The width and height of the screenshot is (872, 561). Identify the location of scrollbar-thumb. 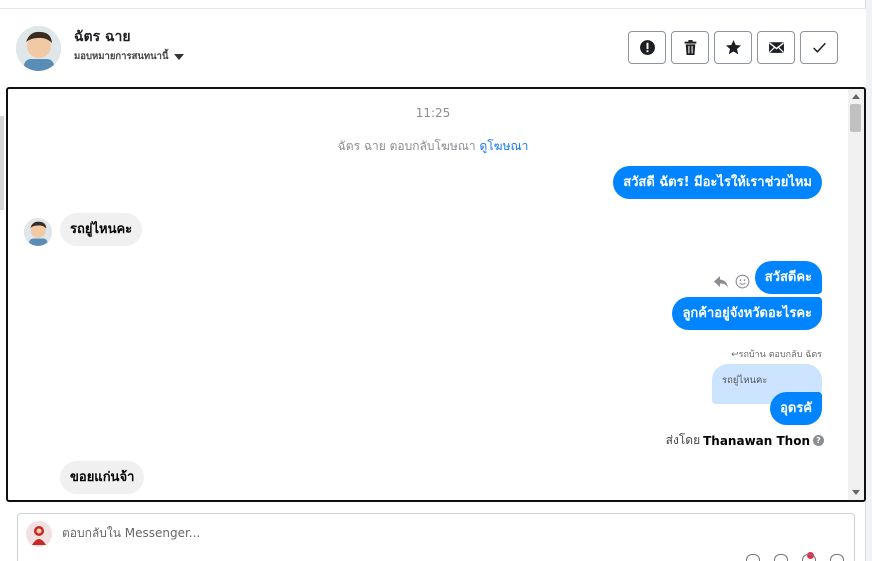
(855, 118).